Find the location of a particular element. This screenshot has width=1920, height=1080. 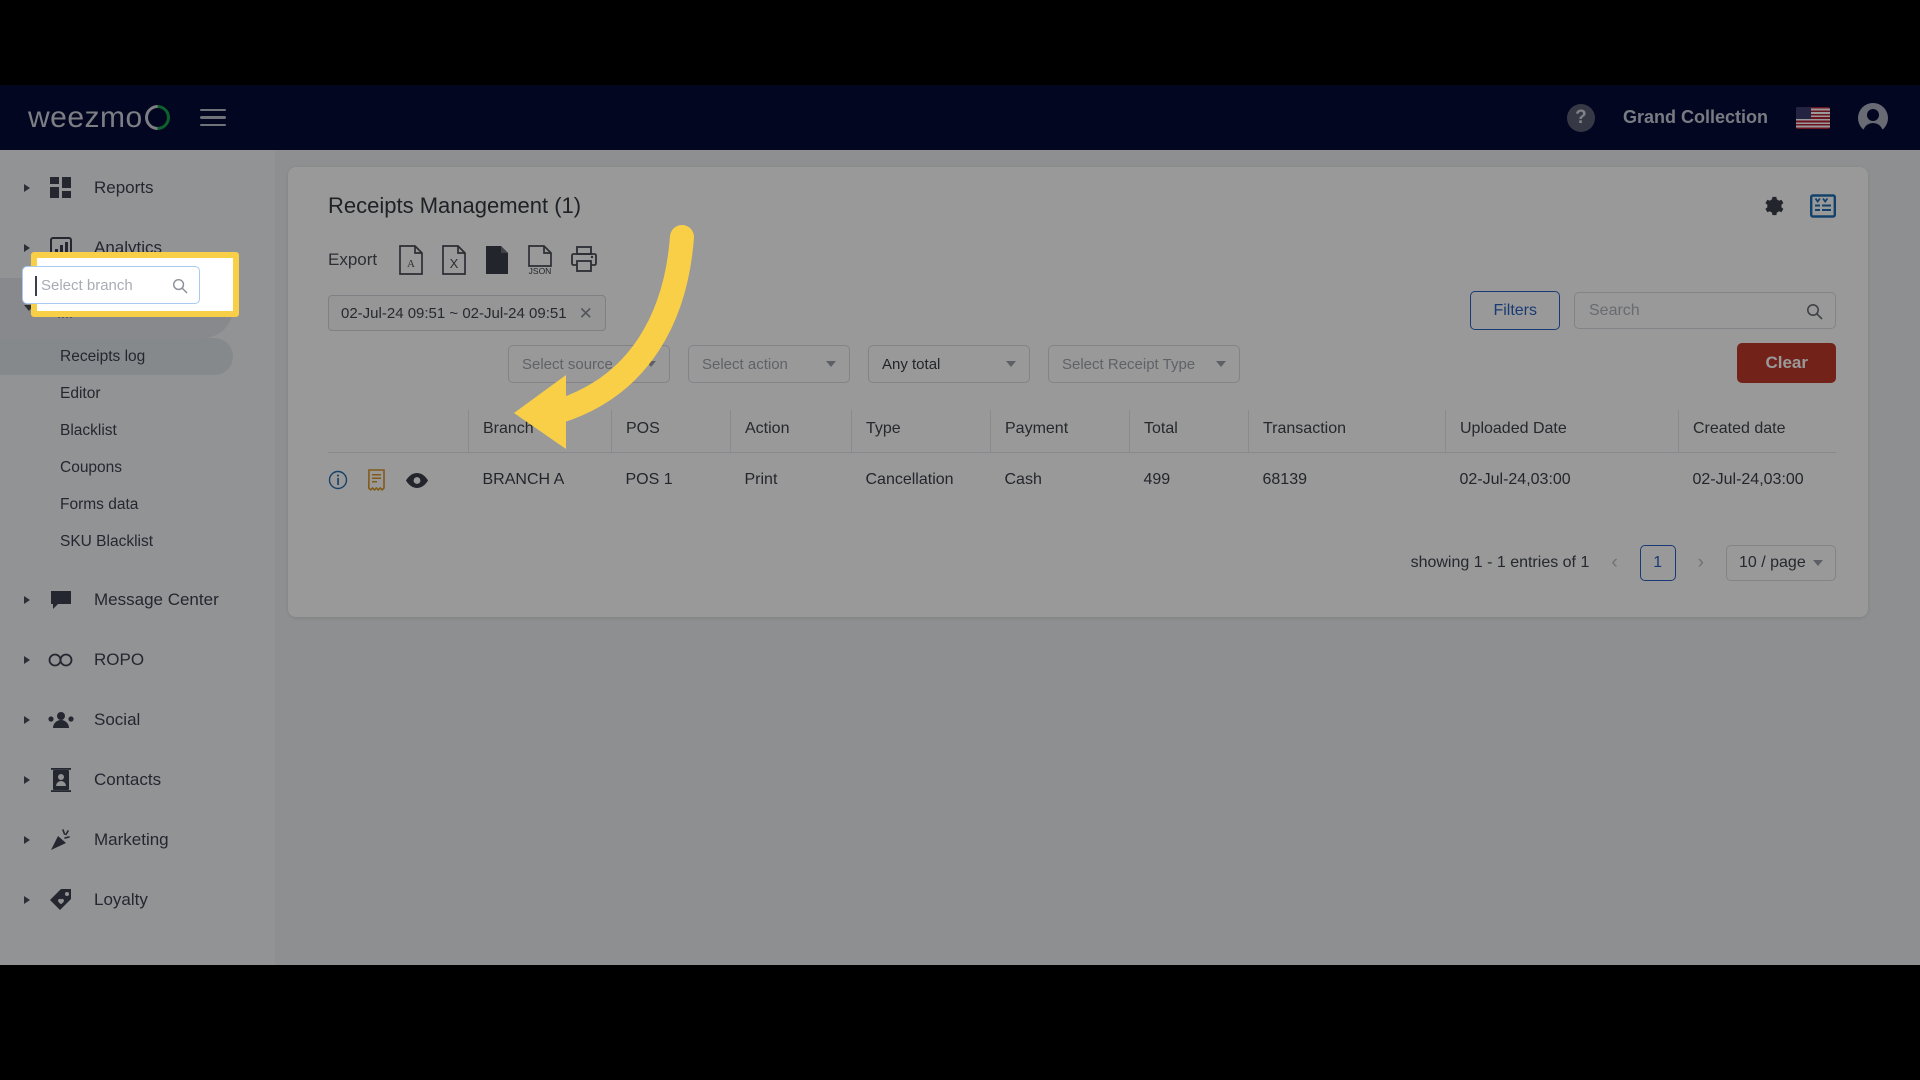

us-flag-icon is located at coordinates (1813, 117).